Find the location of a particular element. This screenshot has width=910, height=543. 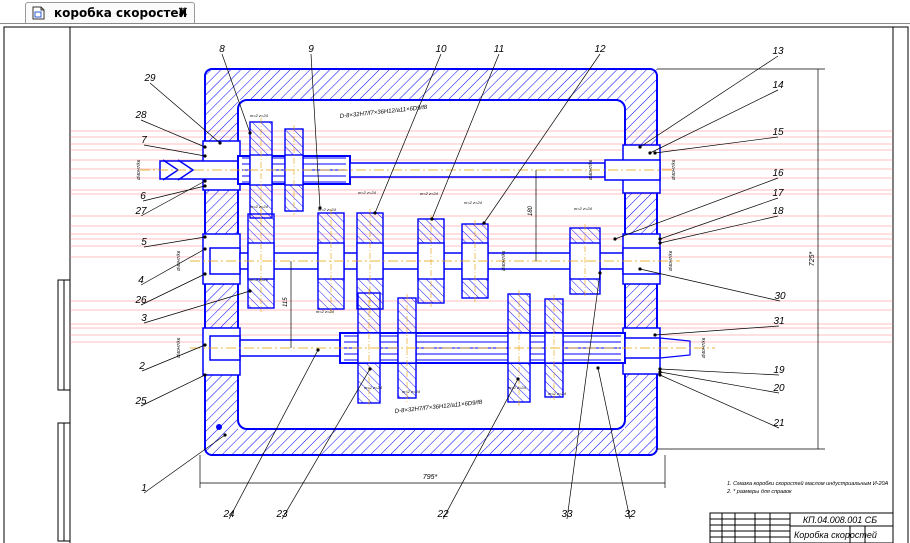

callout-17: 17 is located at coordinates (778, 193).